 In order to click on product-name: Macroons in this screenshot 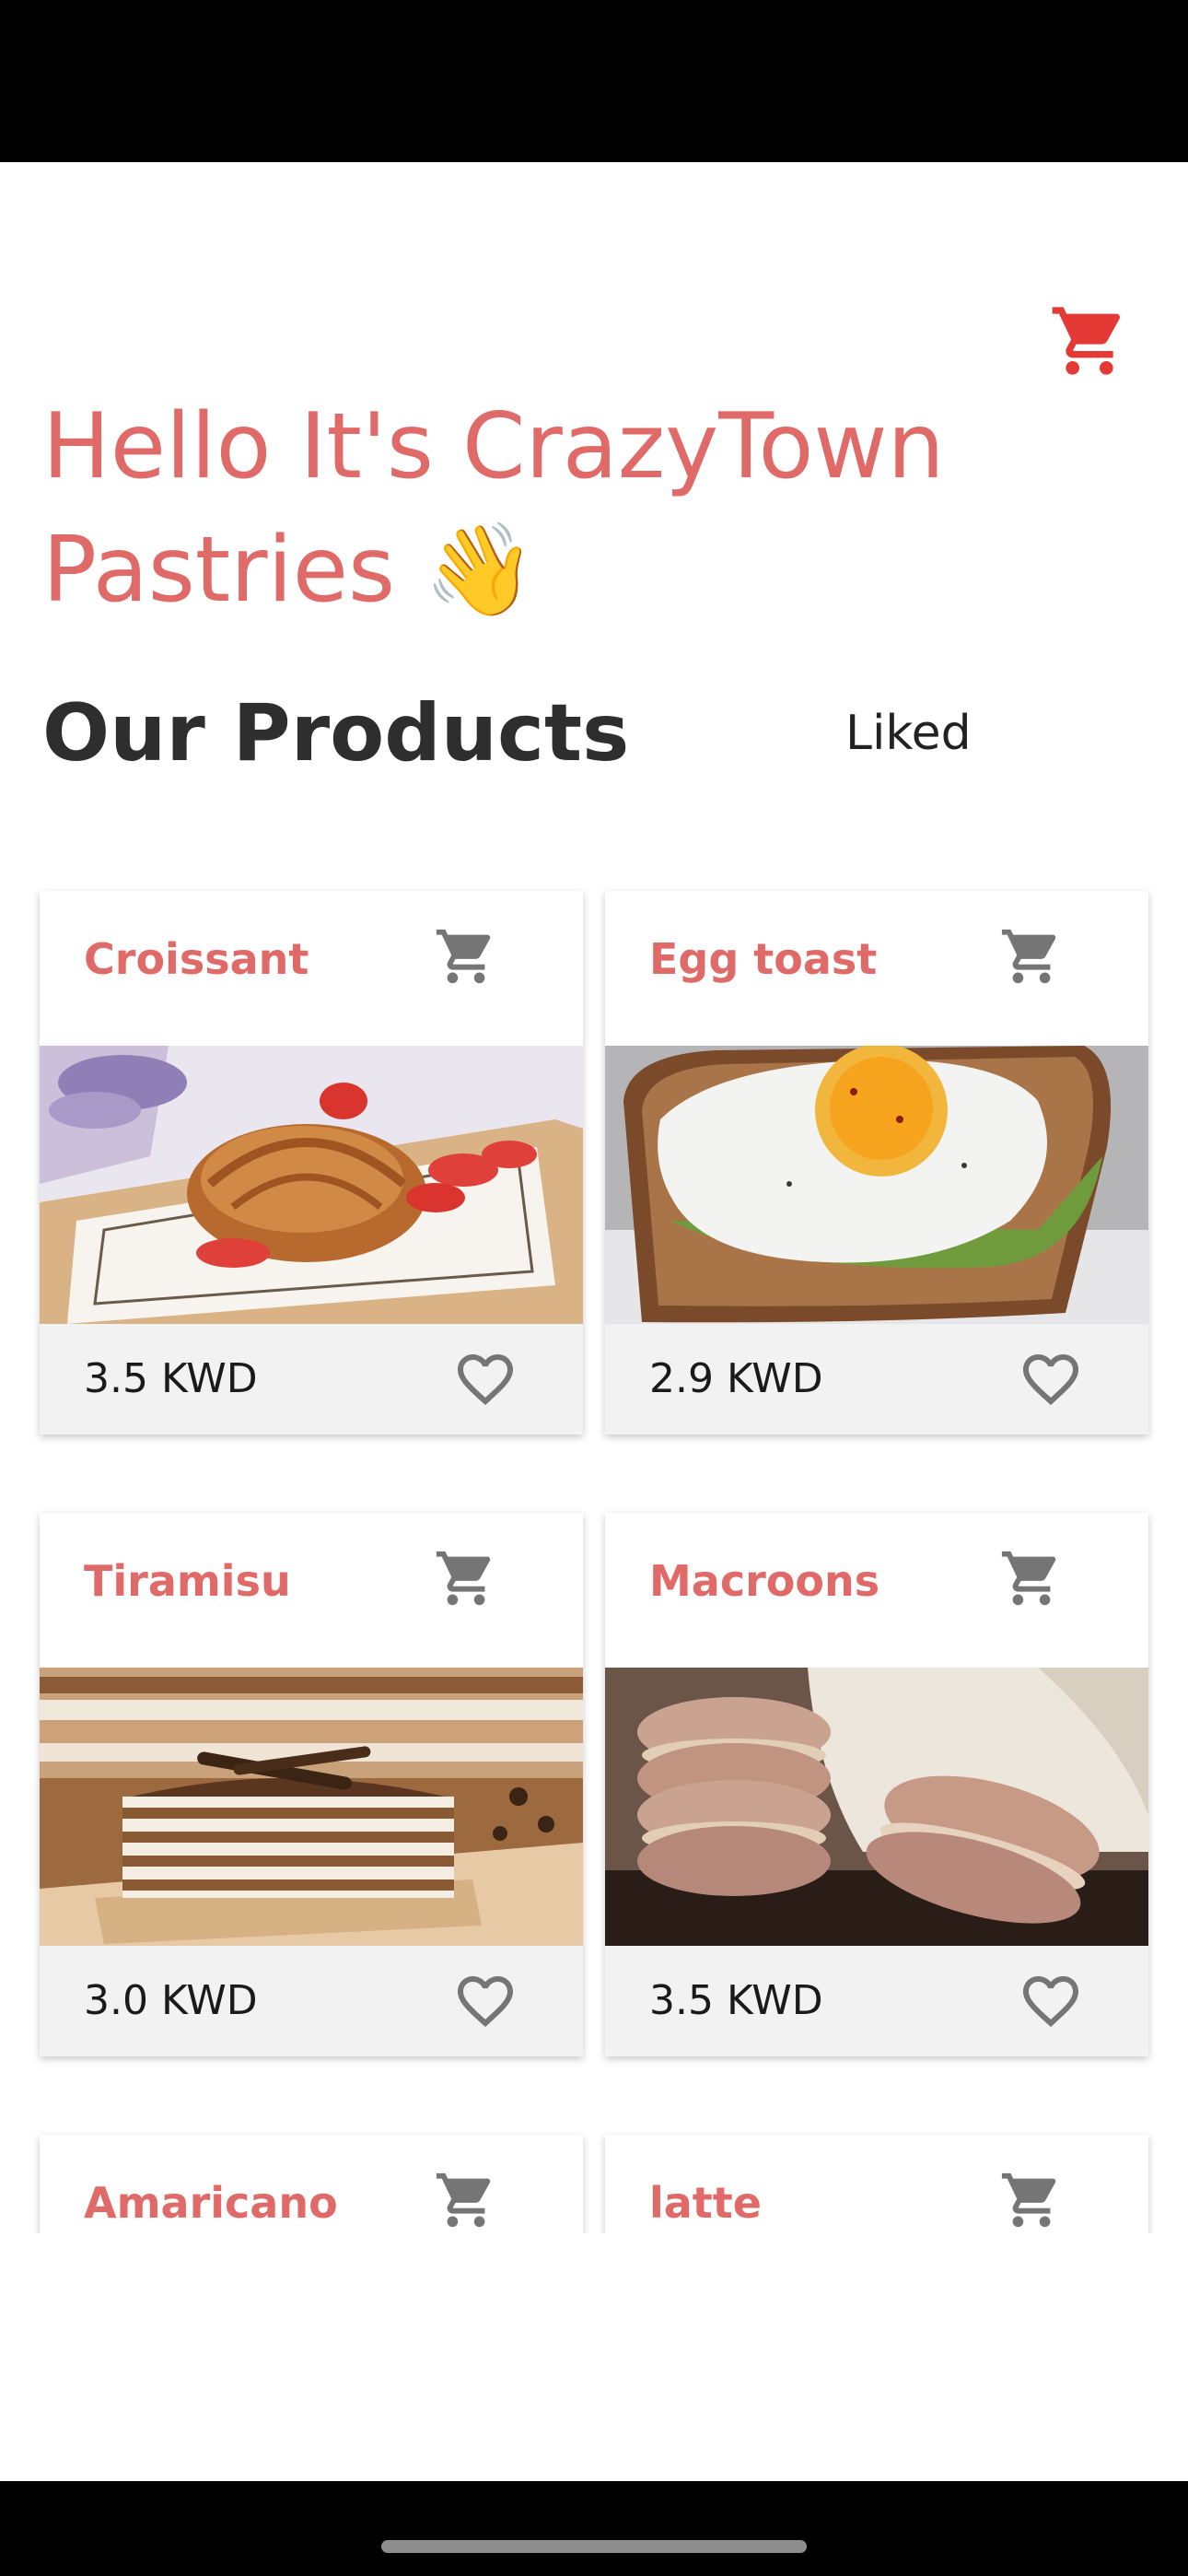, I will do `click(764, 1581)`.